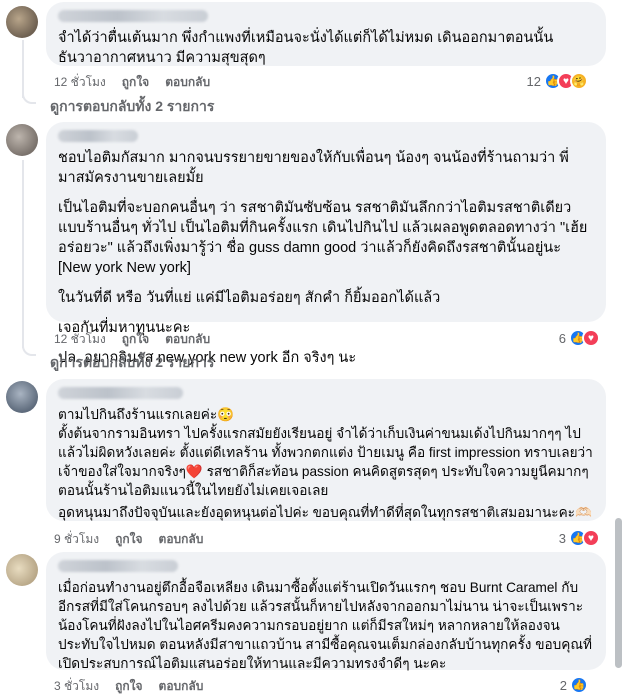 Image resolution: width=624 pixels, height=696 pixels. Describe the element at coordinates (562, 338) in the screenshot. I see `reaction-count: 6` at that location.